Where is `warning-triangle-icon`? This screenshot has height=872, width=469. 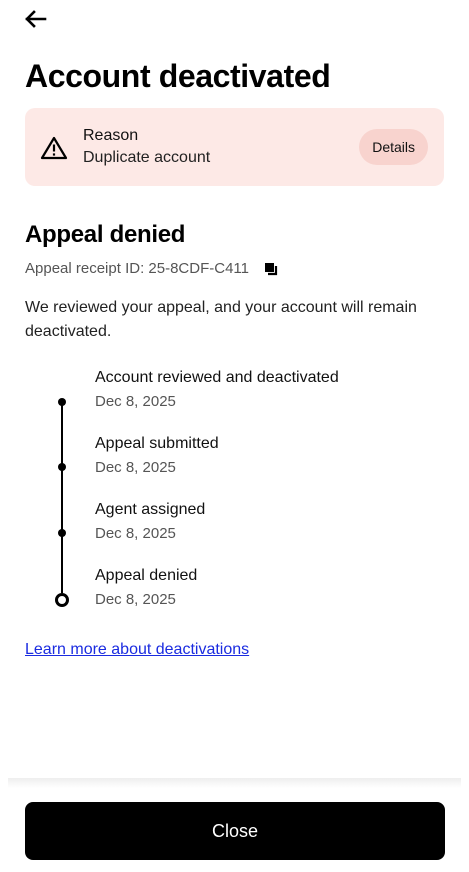 warning-triangle-icon is located at coordinates (54, 148).